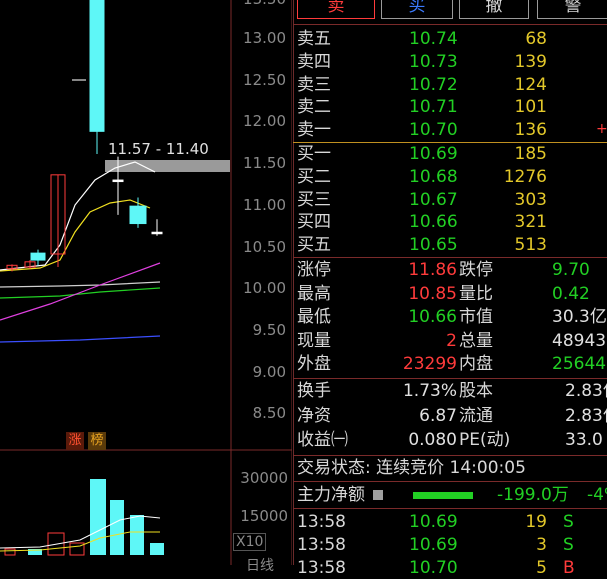 The height and width of the screenshot is (579, 607). What do you see at coordinates (264, 478) in the screenshot?
I see `vol-axis-label-30000: 30000` at bounding box center [264, 478].